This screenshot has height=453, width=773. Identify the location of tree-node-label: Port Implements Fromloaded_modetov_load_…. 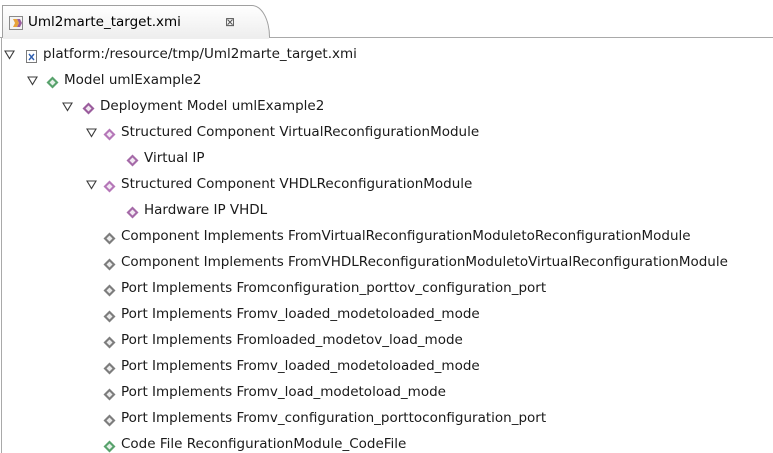
(292, 340).